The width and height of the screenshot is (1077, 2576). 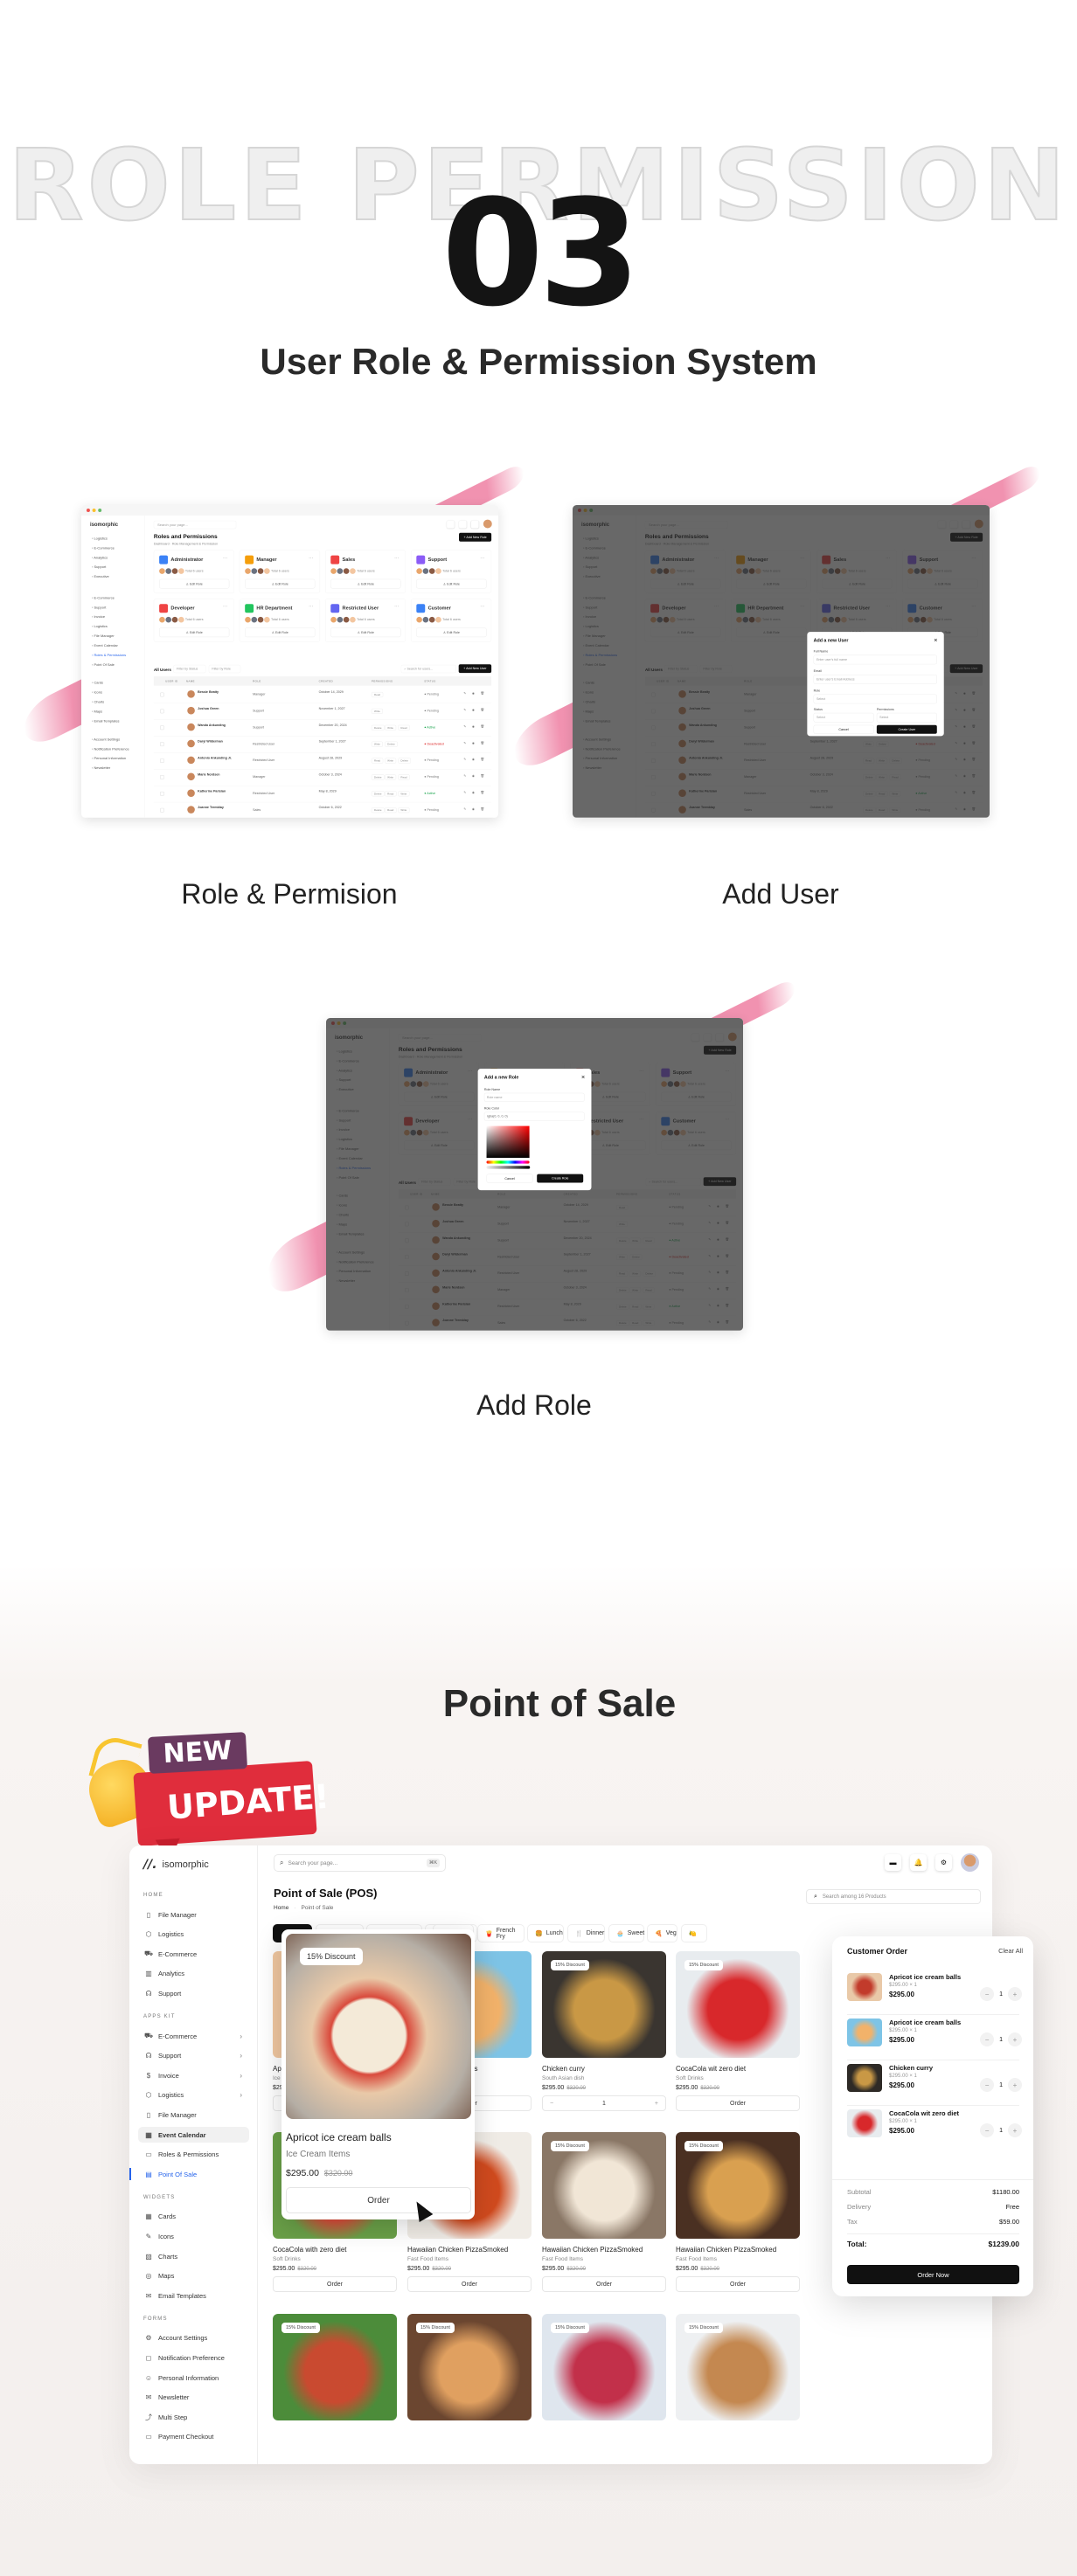 I want to click on role-color-input: rgba(0, 0, 0, 0), so click(x=534, y=1116).